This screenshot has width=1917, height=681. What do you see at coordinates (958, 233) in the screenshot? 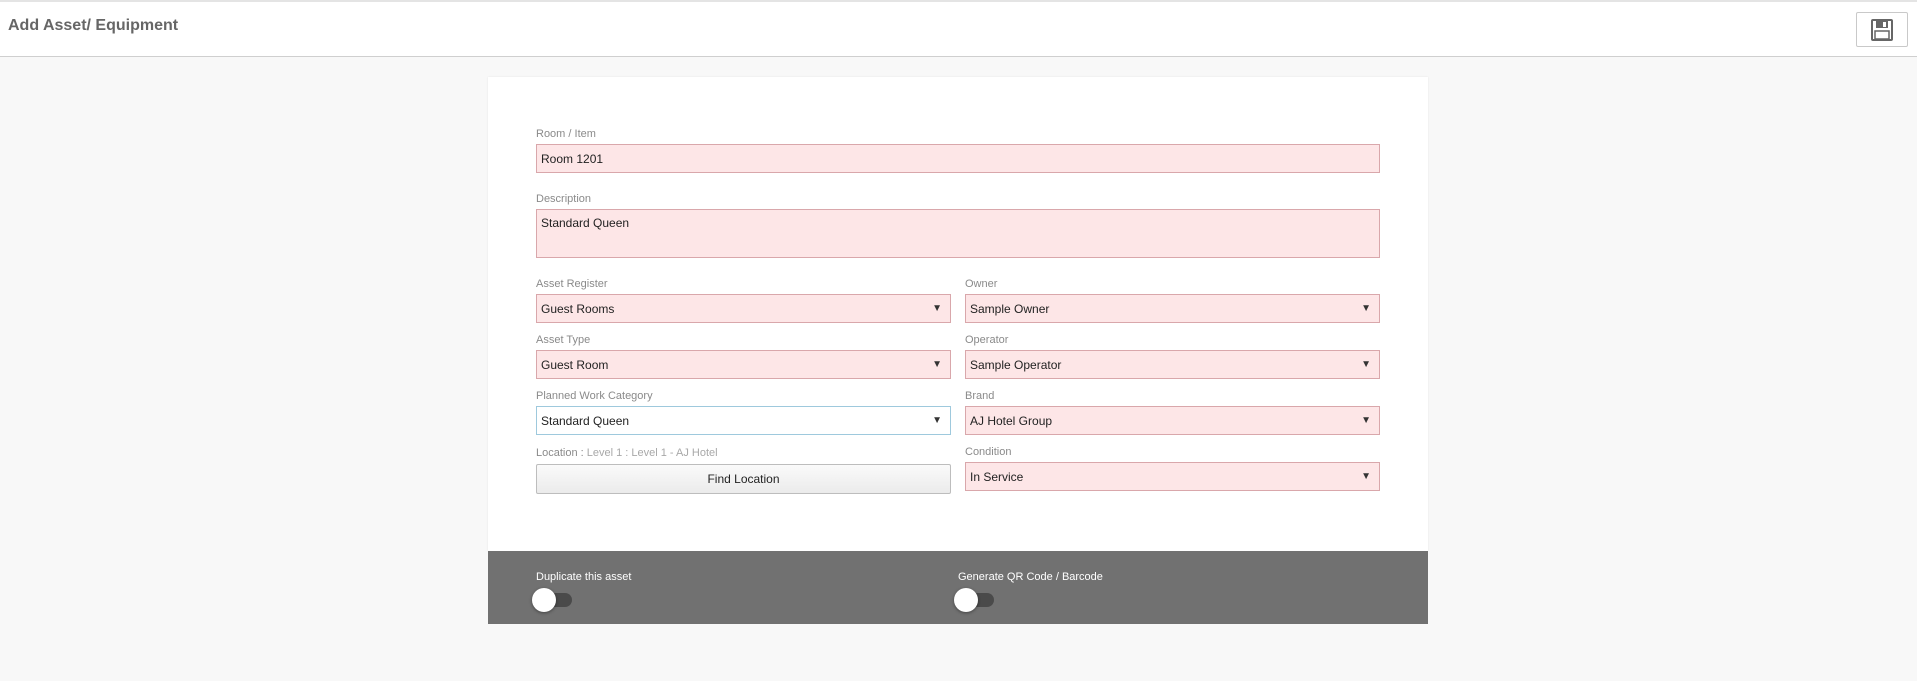
I see `description-textarea: Standard Queen` at bounding box center [958, 233].